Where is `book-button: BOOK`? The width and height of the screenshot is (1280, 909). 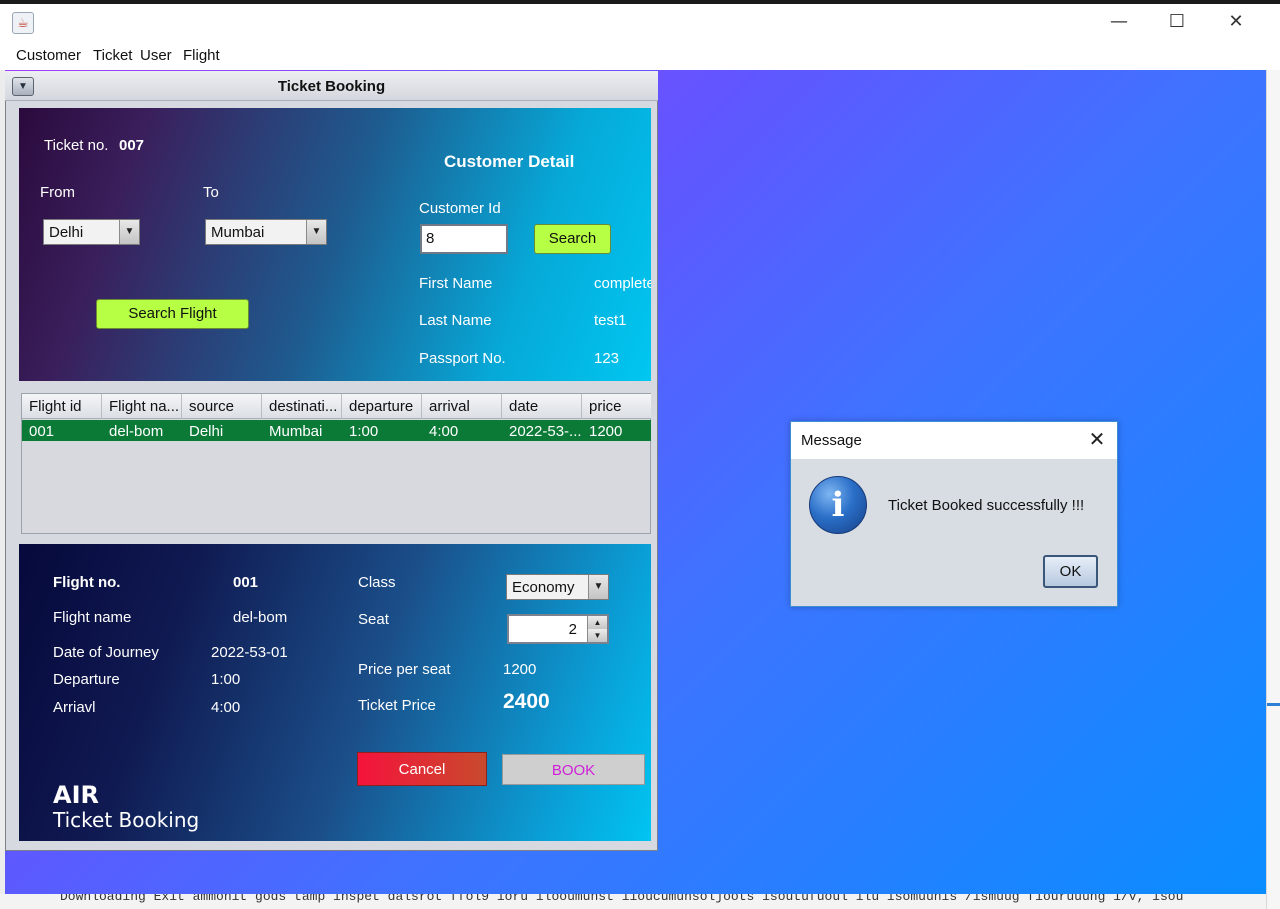
book-button: BOOK is located at coordinates (573, 769).